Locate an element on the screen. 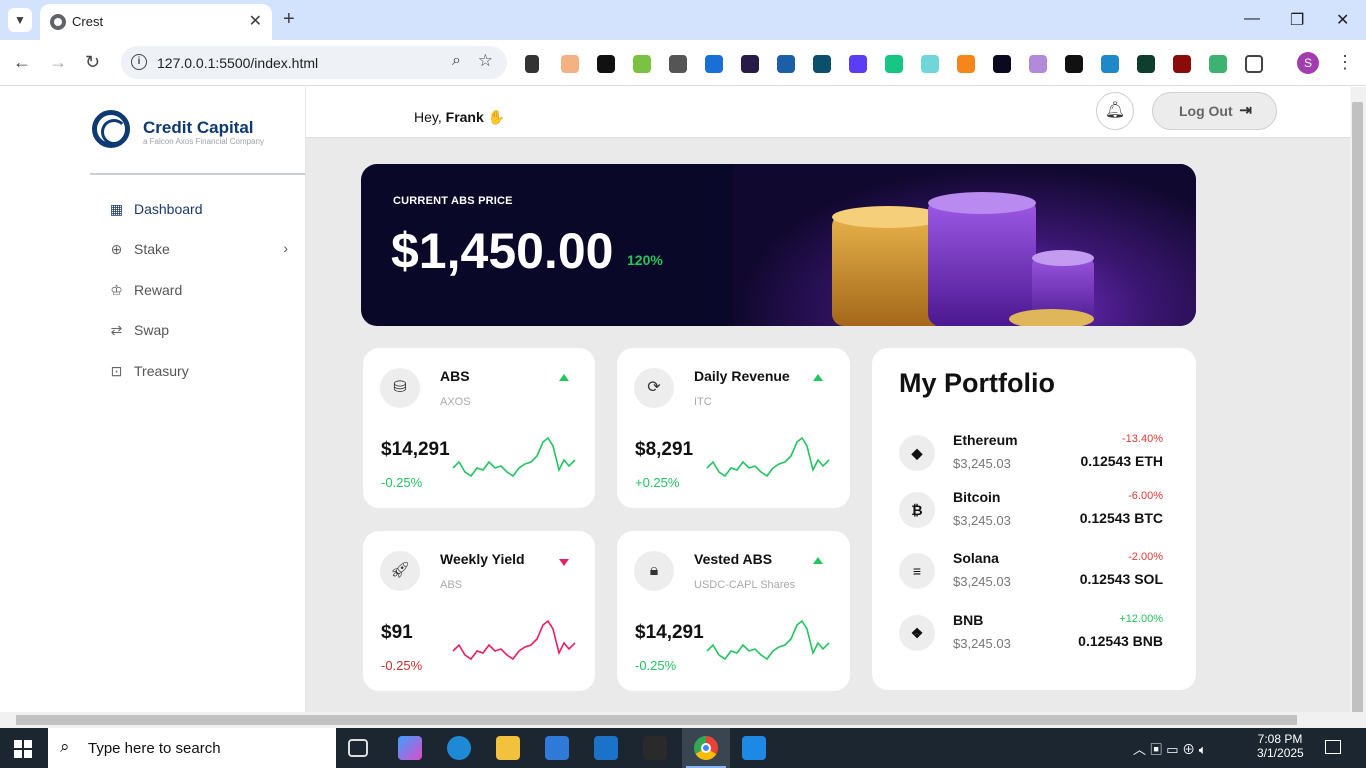 The width and height of the screenshot is (1366, 768). notification-bell-button: 🔔︎ is located at coordinates (1115, 111).